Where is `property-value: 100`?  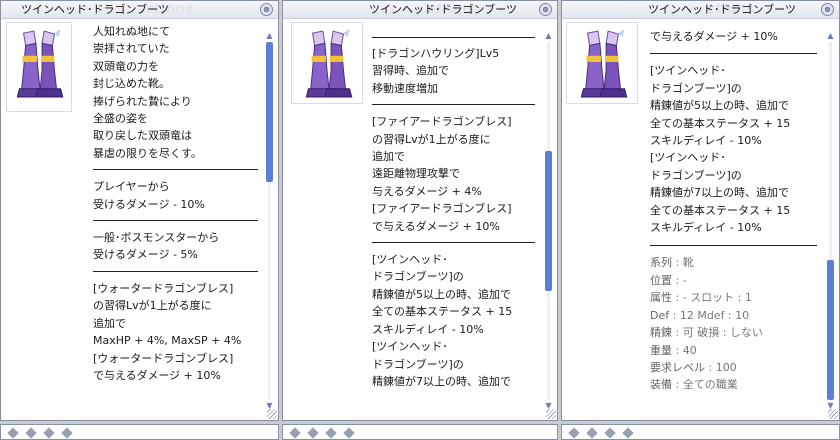
property-value: 100 is located at coordinates (726, 367).